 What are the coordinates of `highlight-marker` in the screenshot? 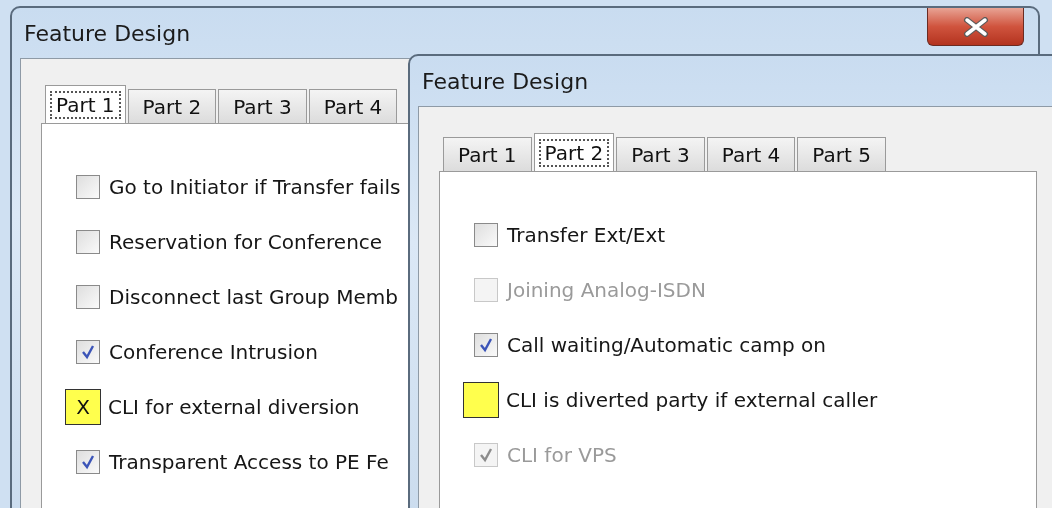 It's located at (481, 399).